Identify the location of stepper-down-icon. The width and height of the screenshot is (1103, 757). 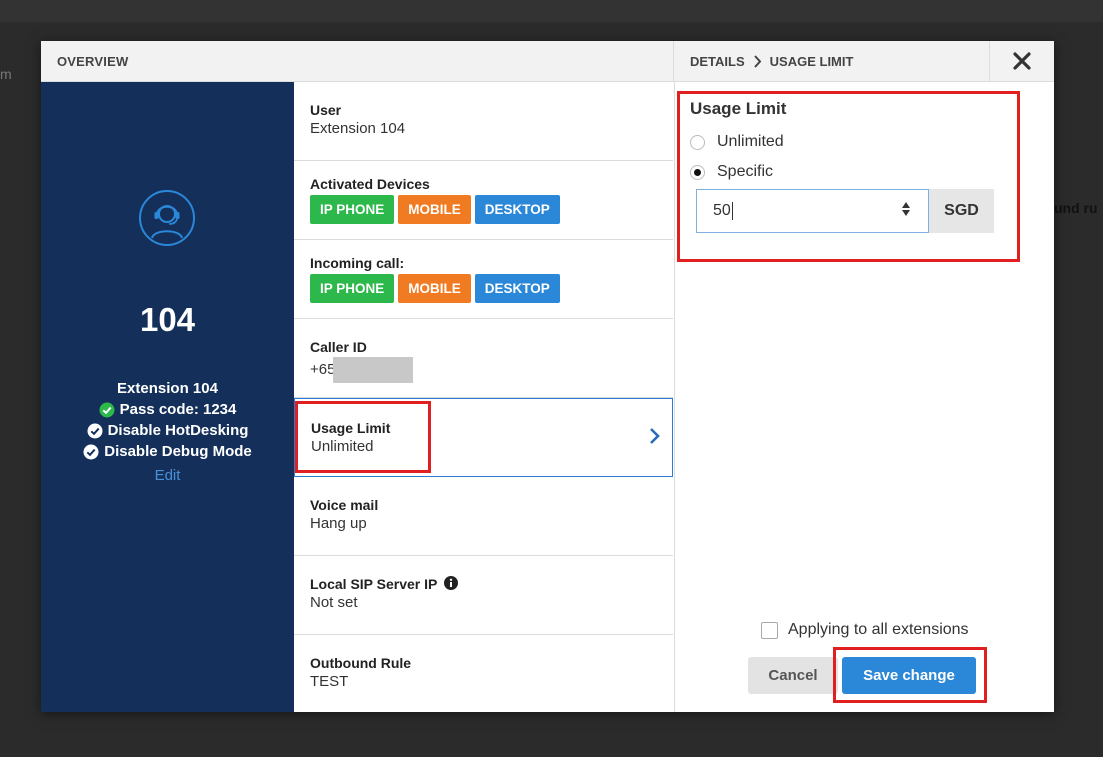
(906, 213).